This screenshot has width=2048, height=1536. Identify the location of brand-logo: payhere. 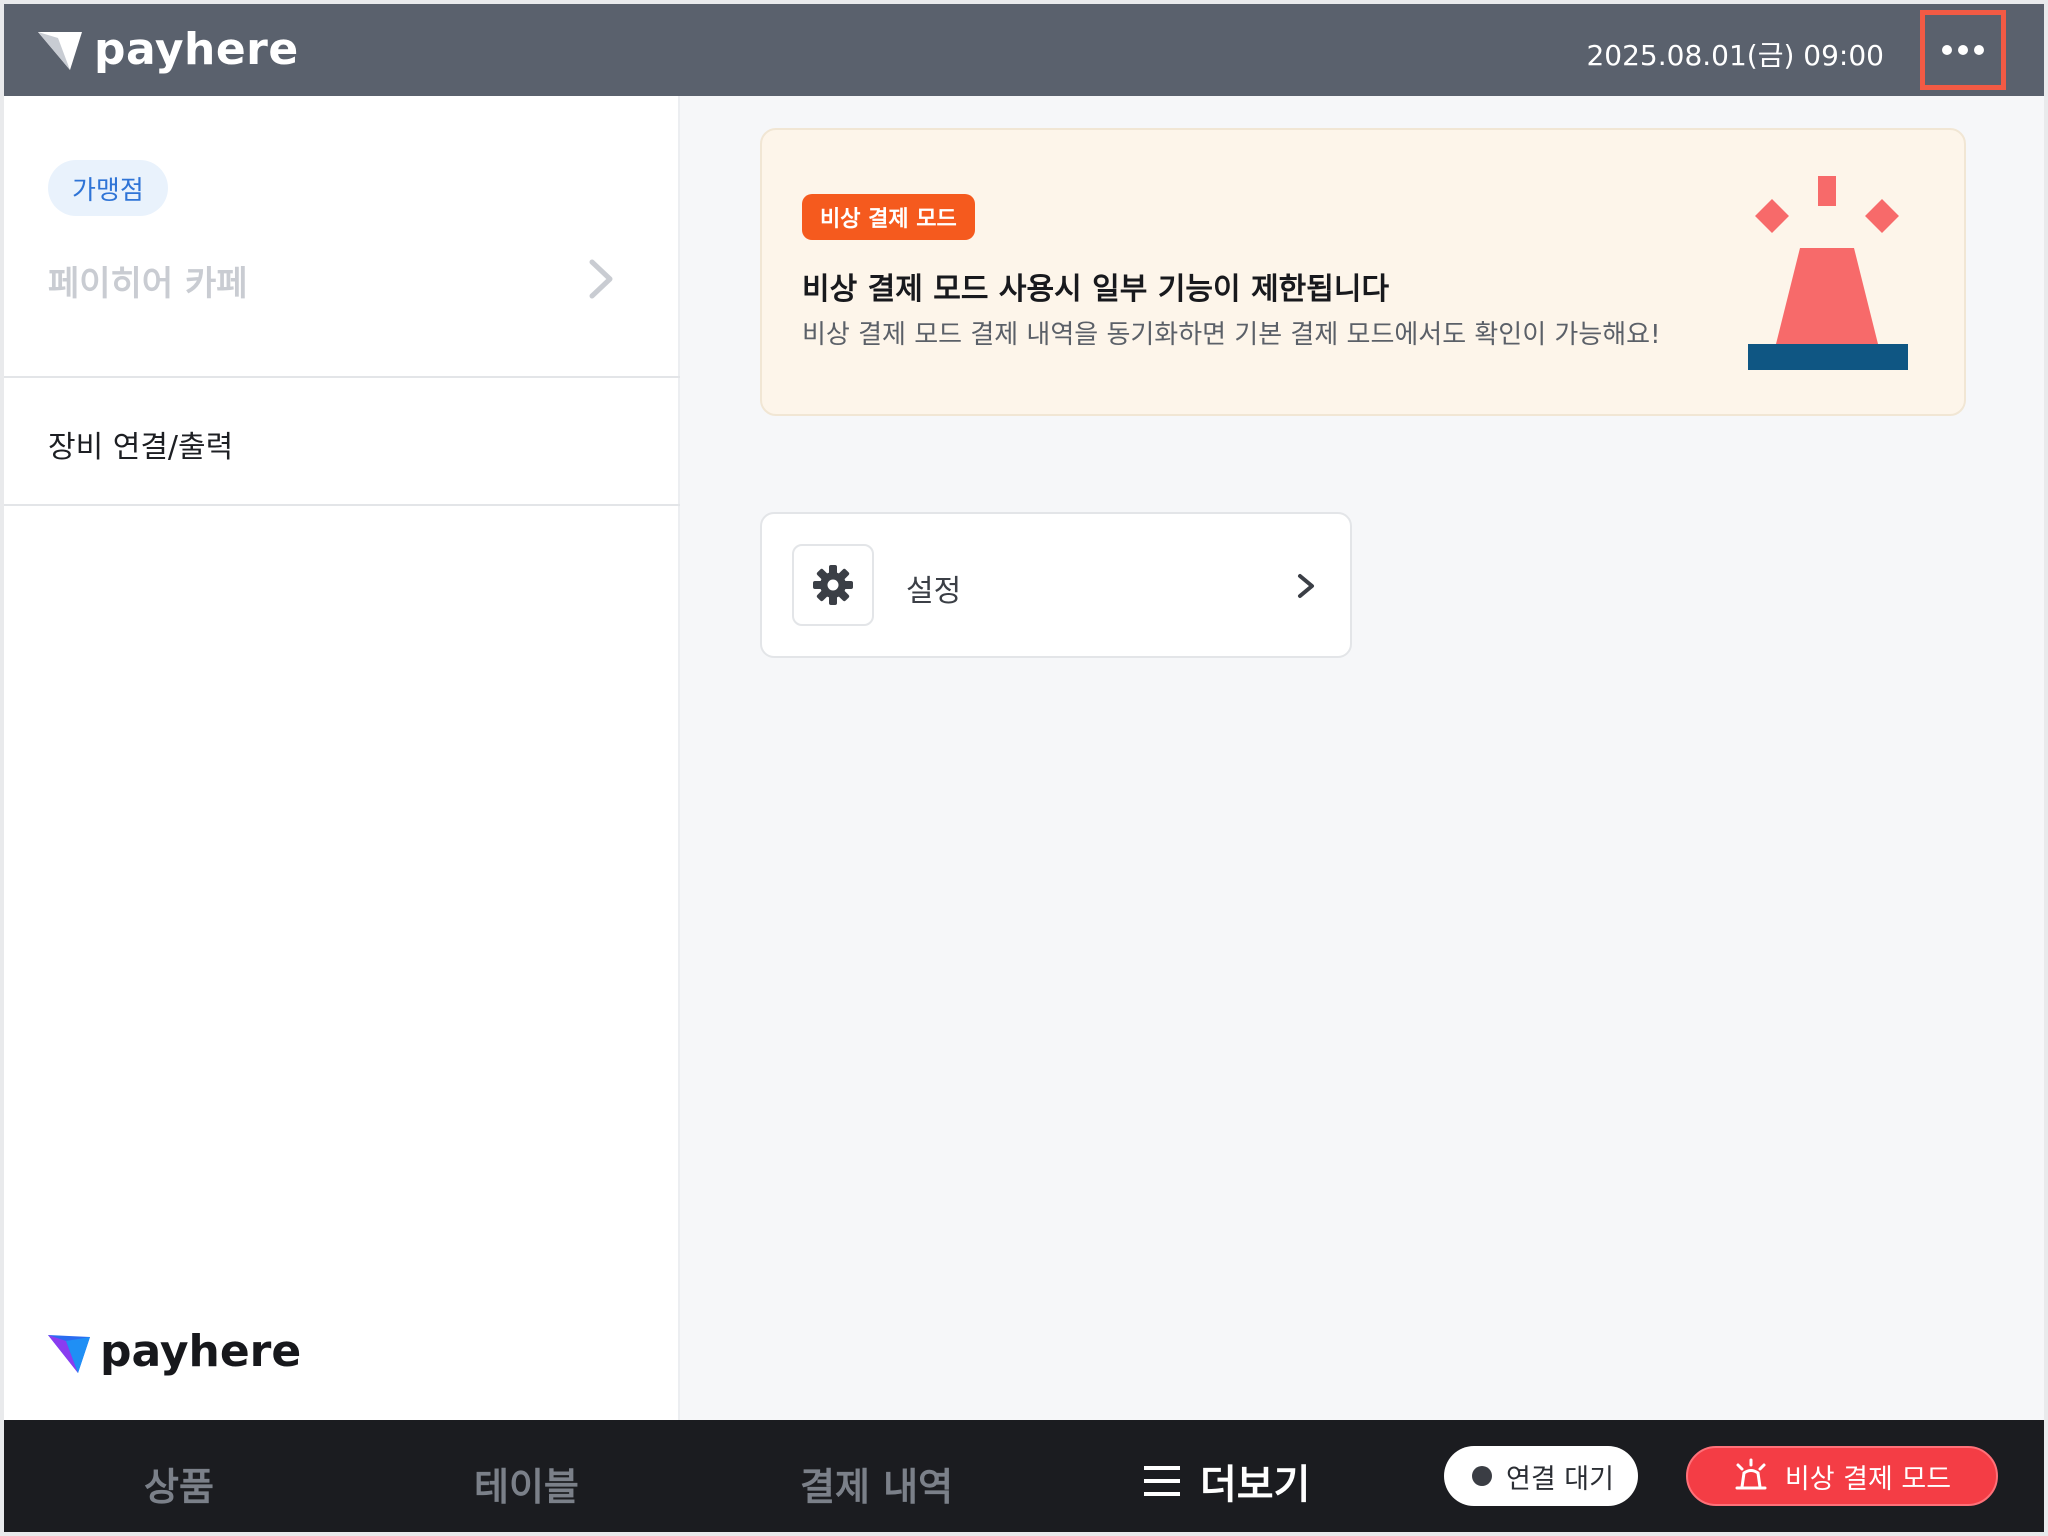
(167, 49).